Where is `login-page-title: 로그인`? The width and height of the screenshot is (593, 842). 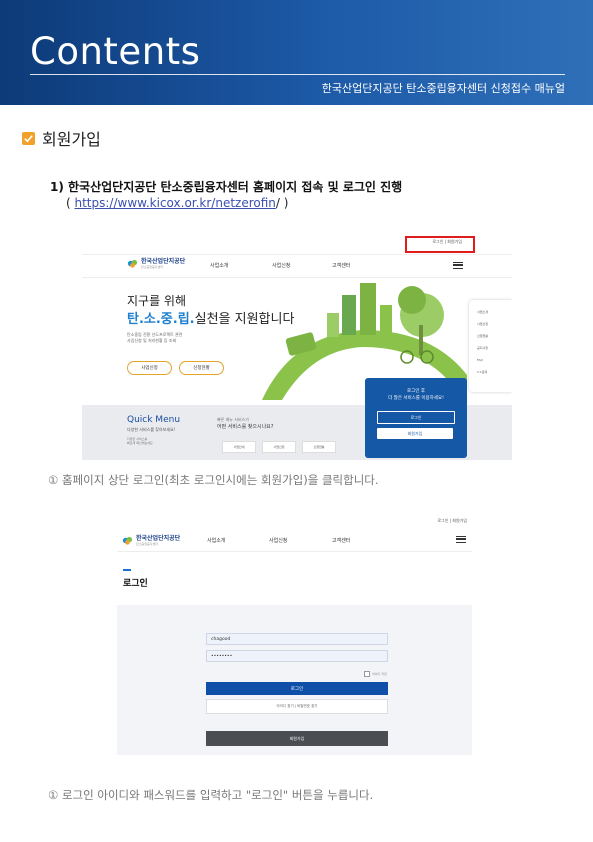
login-page-title: 로그인 is located at coordinates (135, 584).